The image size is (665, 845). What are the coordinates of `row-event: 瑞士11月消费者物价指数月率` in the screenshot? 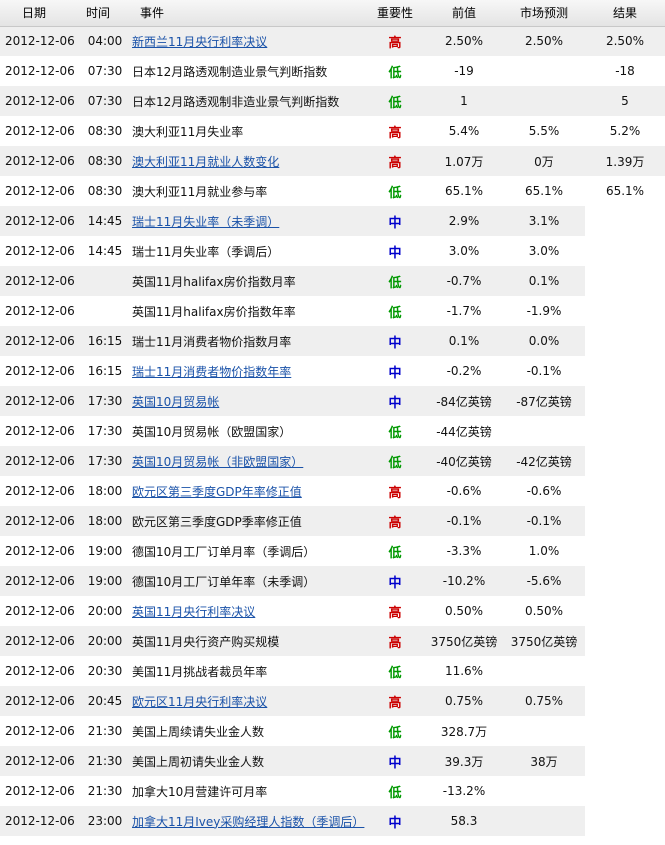 It's located at (247, 341).